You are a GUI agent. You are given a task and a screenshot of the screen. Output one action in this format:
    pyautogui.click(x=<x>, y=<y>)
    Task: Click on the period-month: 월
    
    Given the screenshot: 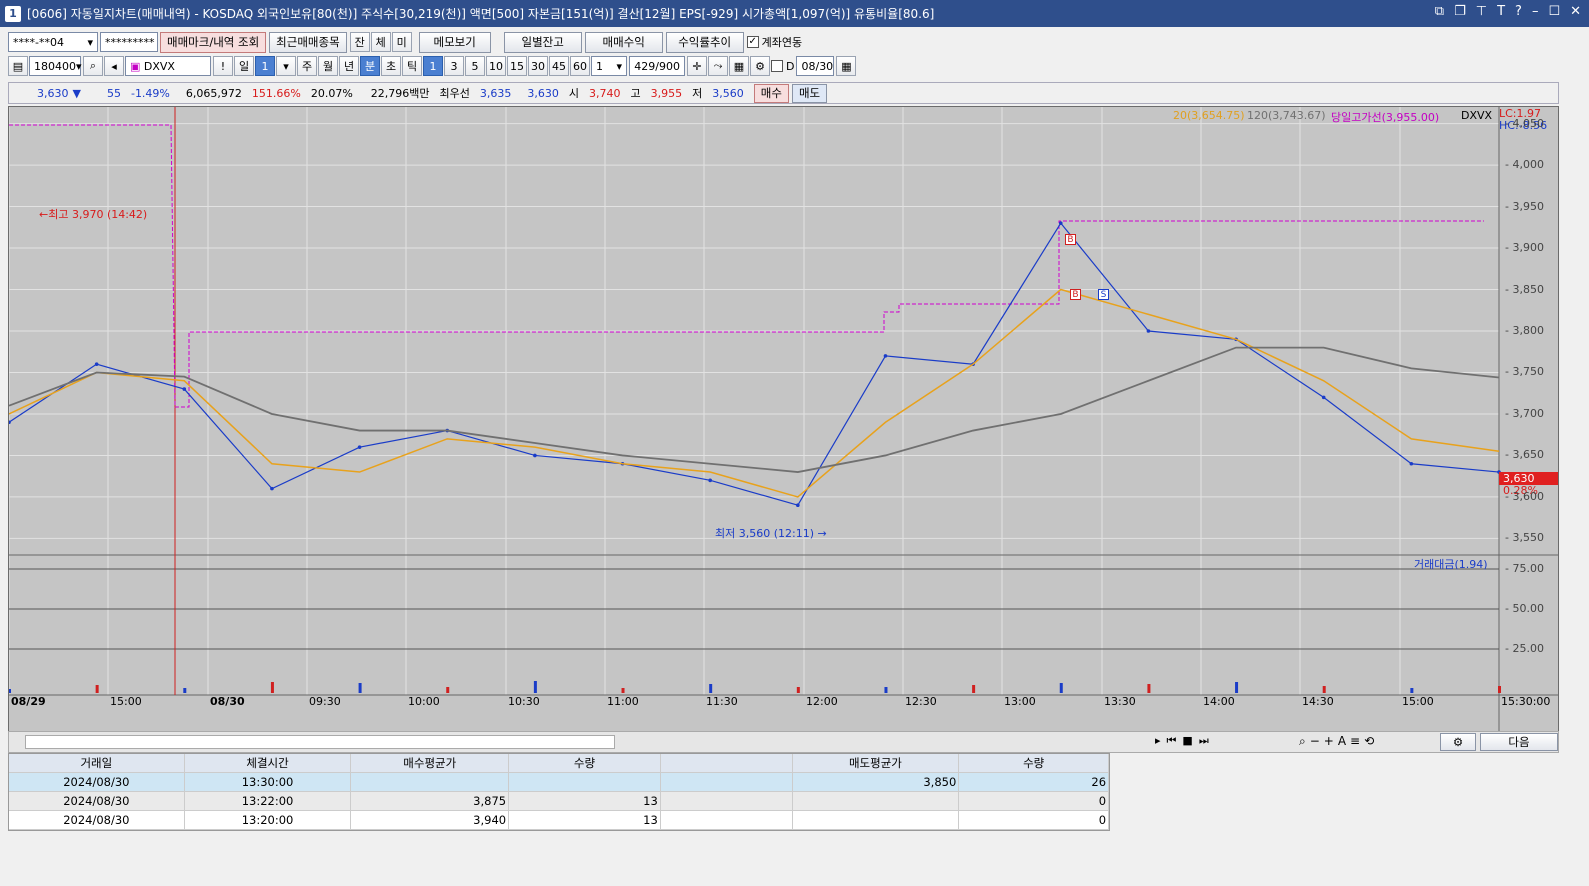 What is the action you would take?
    pyautogui.click(x=328, y=66)
    